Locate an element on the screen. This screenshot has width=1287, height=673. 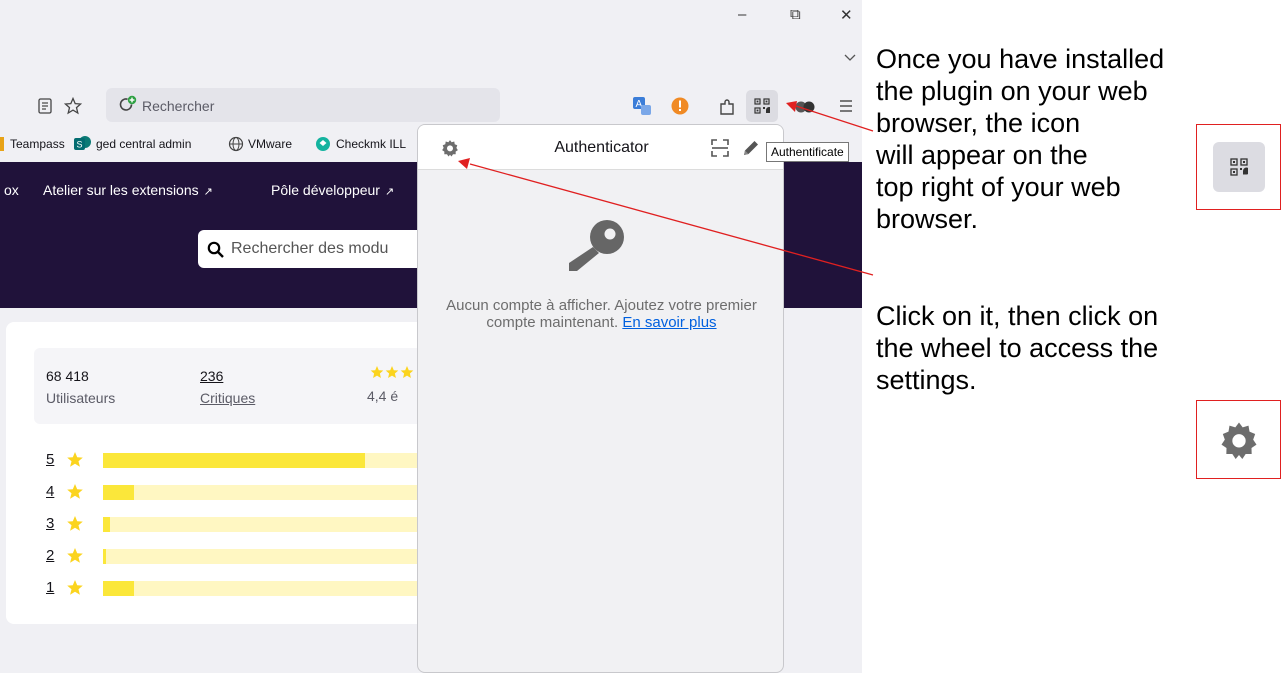
arrow-to-extension-icon is located at coordinates (834, 118).